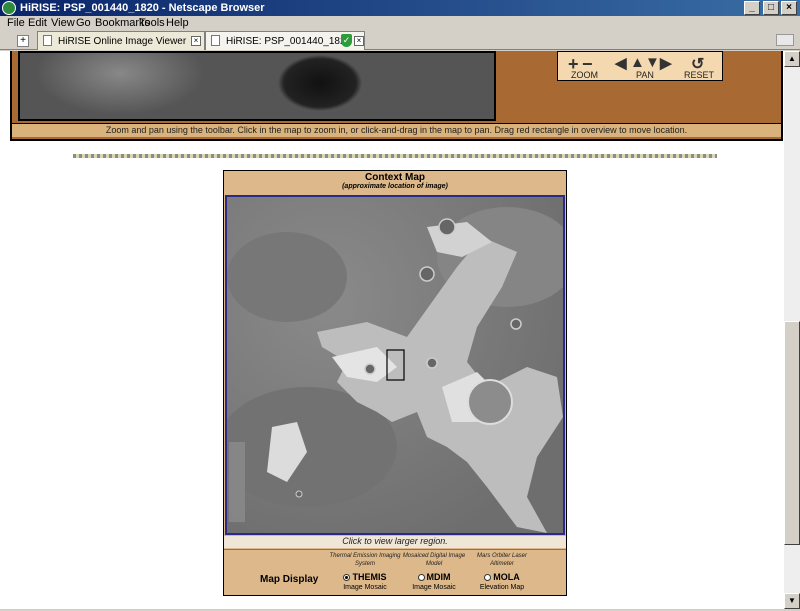  What do you see at coordinates (699, 75) in the screenshot?
I see `reset-label: RESET` at bounding box center [699, 75].